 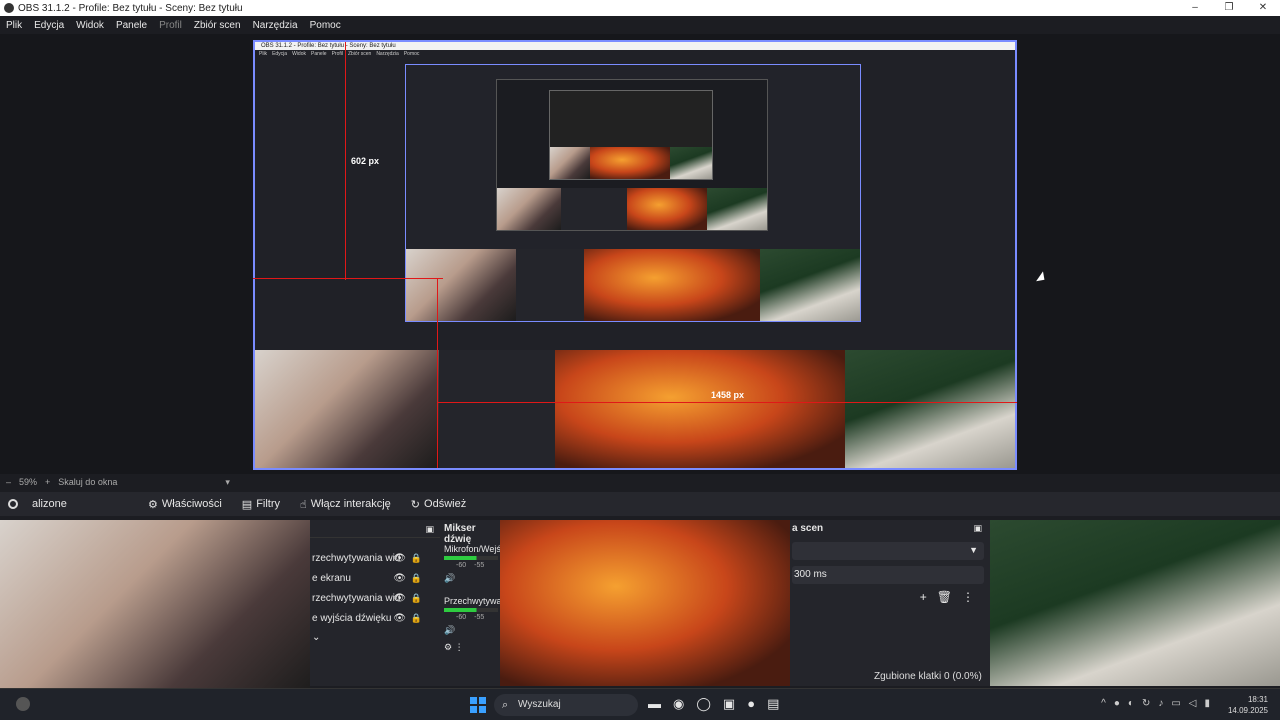 What do you see at coordinates (566, 705) in the screenshot?
I see `taskbar-search: ⌕ Wyszukaj` at bounding box center [566, 705].